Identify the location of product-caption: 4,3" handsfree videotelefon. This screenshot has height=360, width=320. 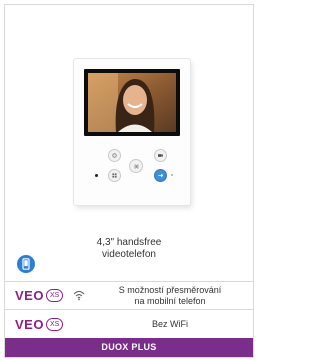
(129, 249).